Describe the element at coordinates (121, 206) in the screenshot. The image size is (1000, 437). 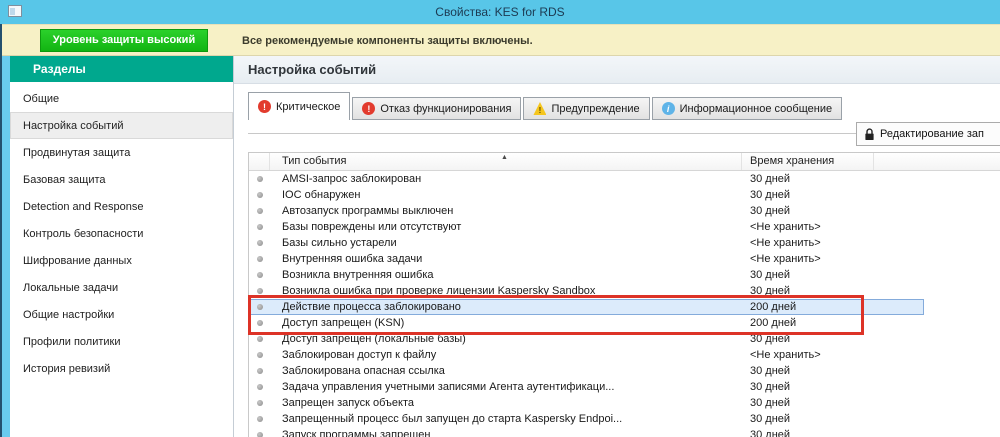
I see `sidebar-item: Detection and Response` at that location.